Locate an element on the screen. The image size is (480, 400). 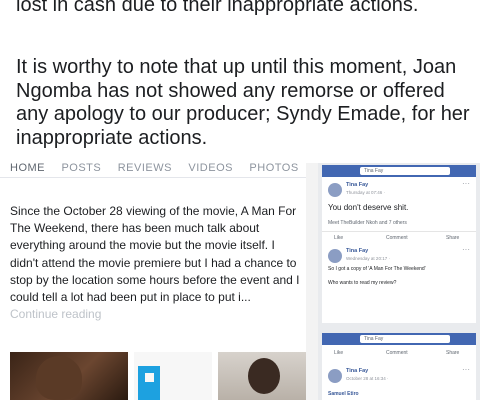
tab-reviews: REVIEWS is located at coordinates (145, 168).